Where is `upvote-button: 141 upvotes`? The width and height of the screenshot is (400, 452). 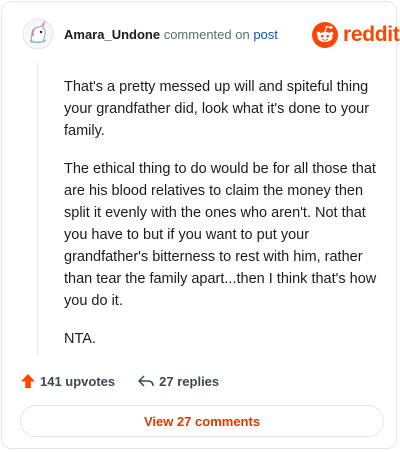 upvote-button: 141 upvotes is located at coordinates (67, 381).